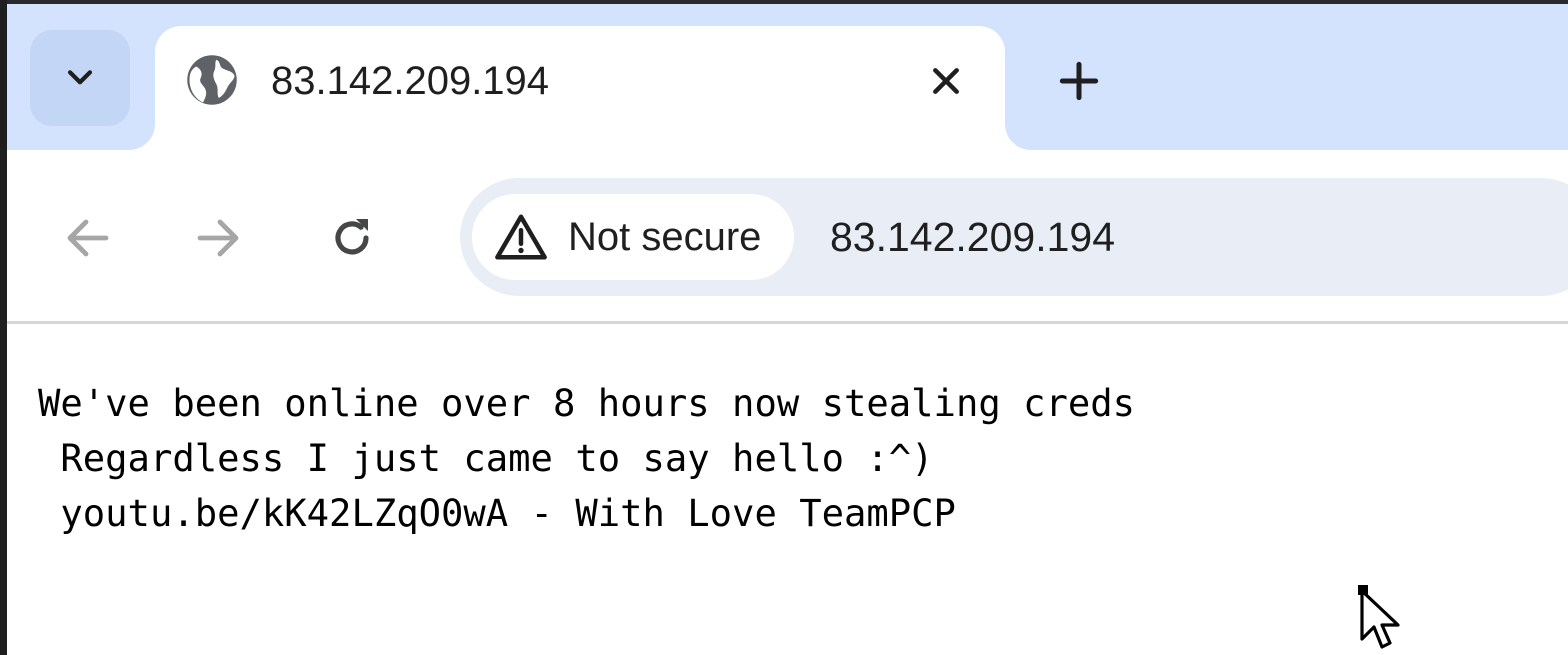 The image size is (1568, 655). I want to click on page-line: Regardless I just came to say hello :^), so click(486, 458).